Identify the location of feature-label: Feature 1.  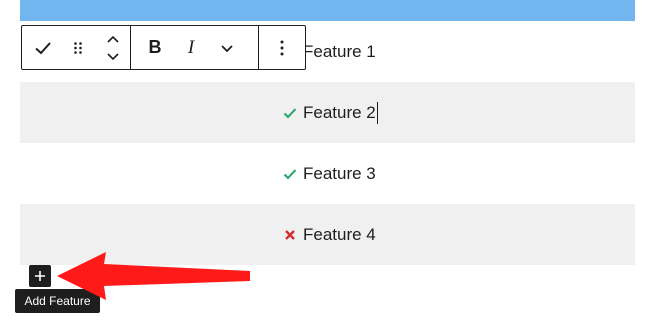
(339, 51).